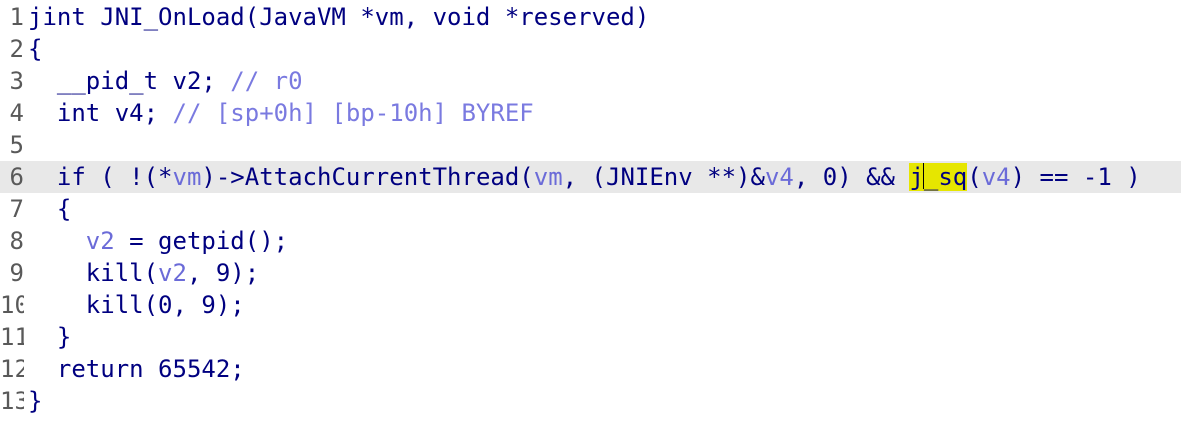 The width and height of the screenshot is (1181, 421). What do you see at coordinates (353, 113) in the screenshot?
I see `code-comment: // [sp+0h] [bp-10h] BYREF` at bounding box center [353, 113].